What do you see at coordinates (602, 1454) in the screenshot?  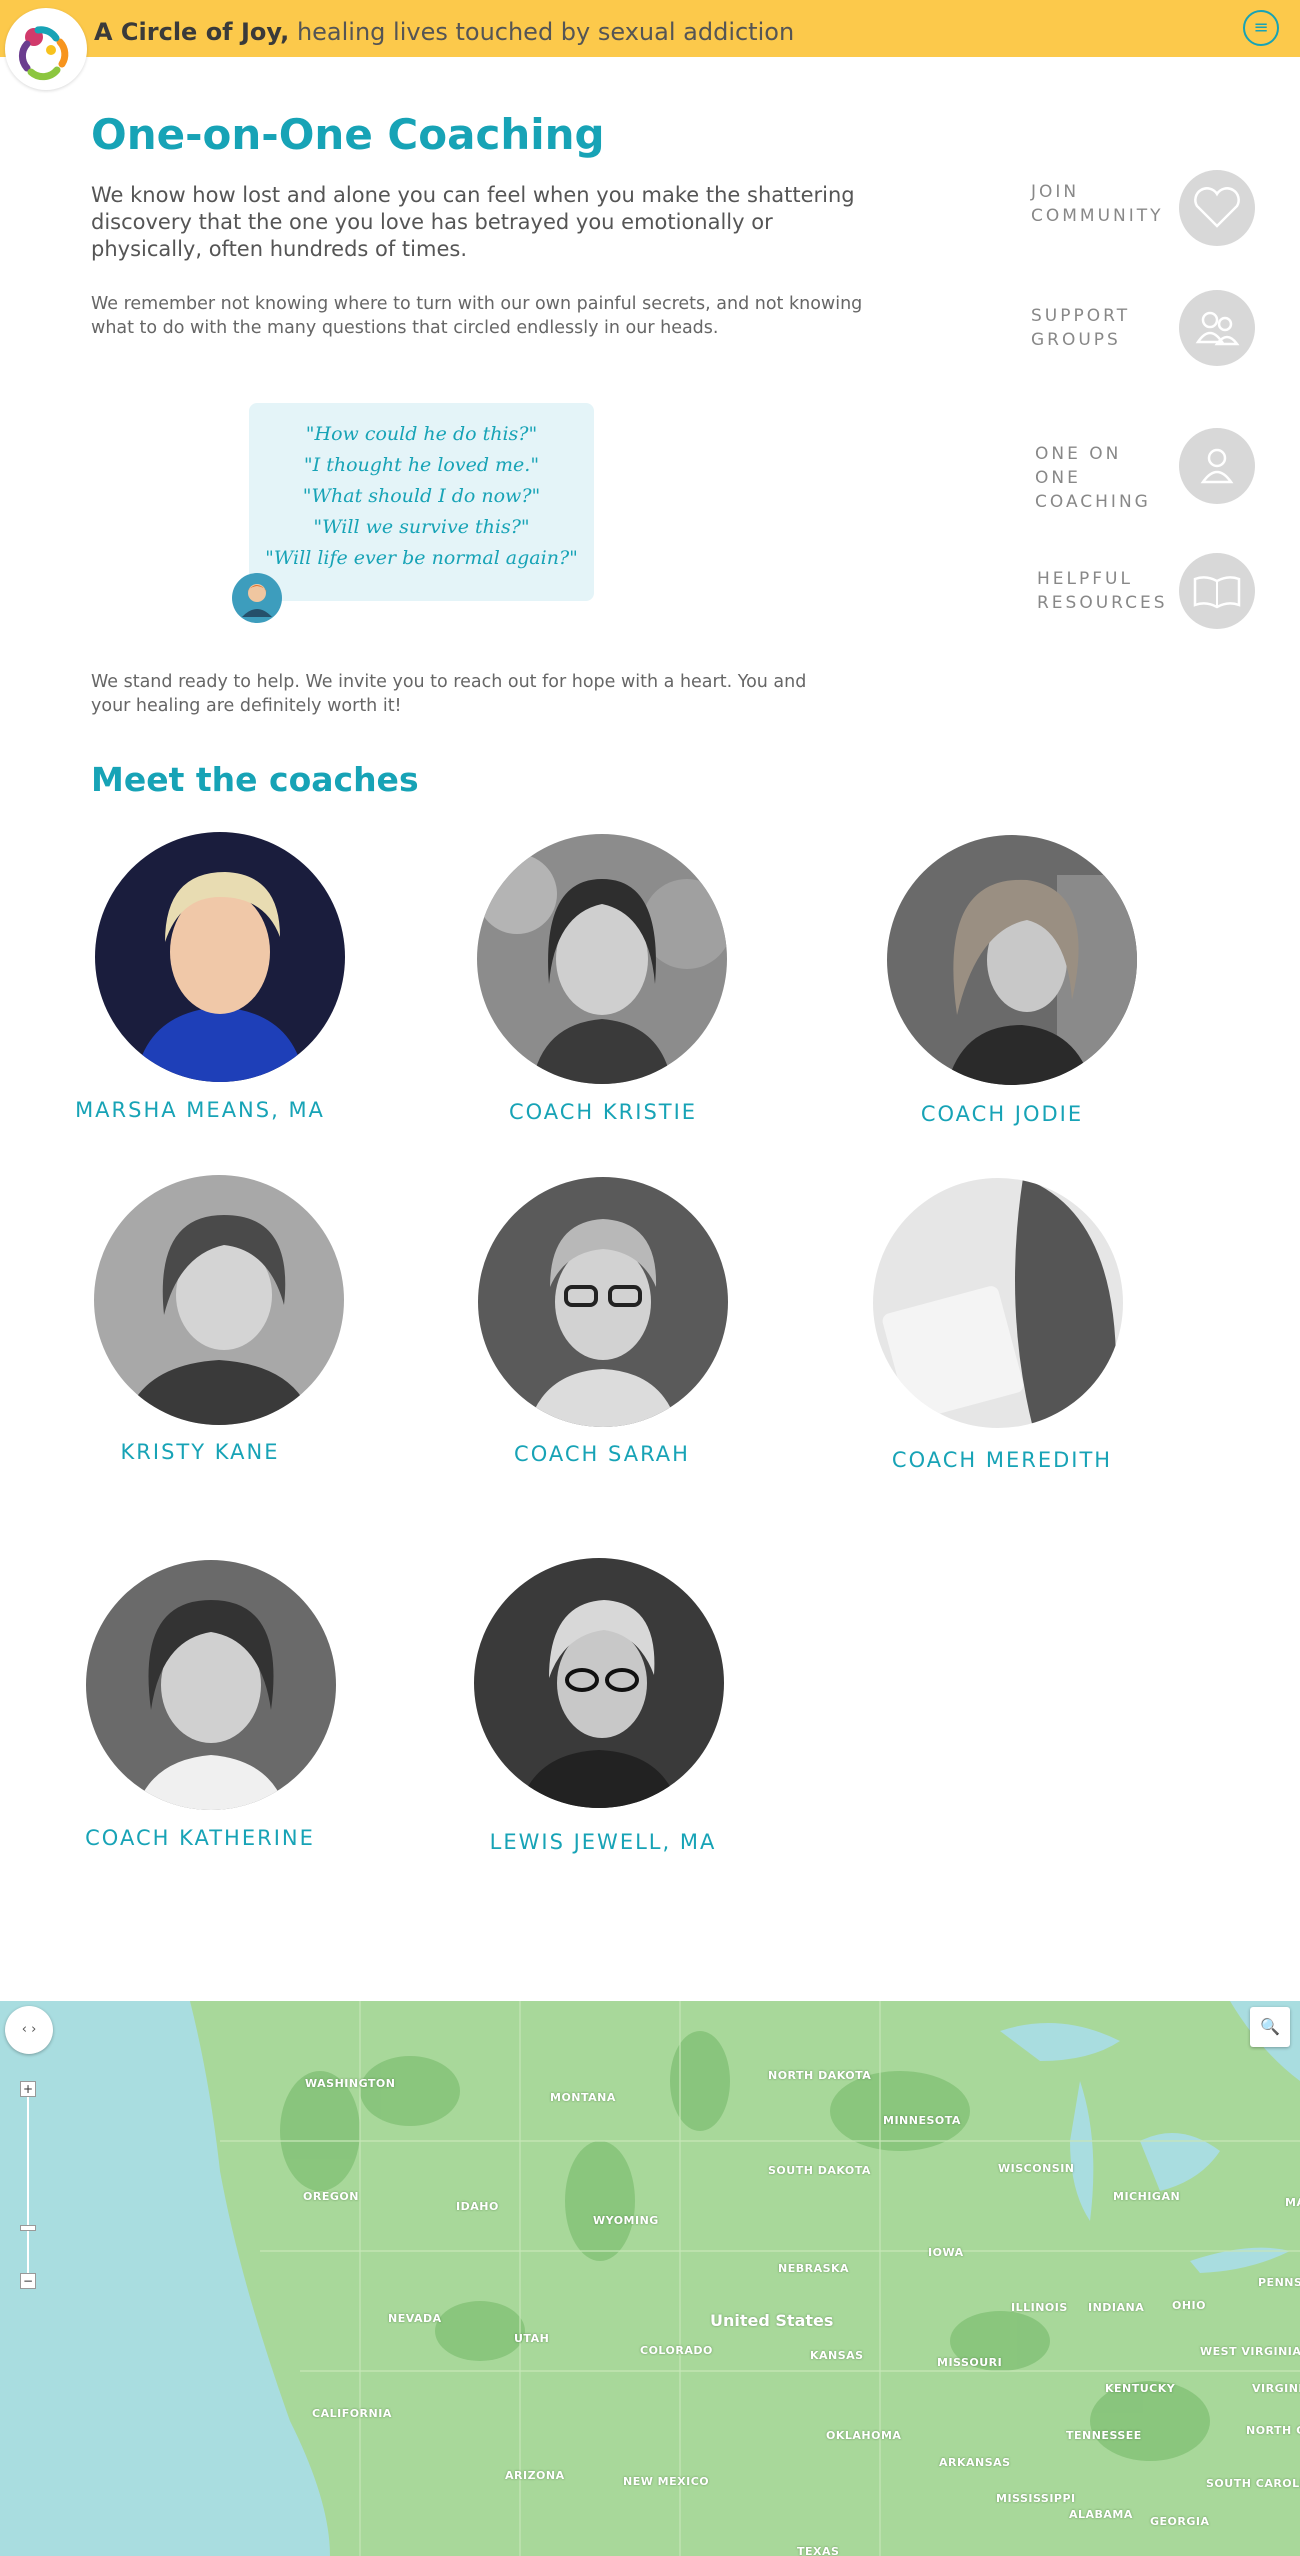 I see `coach-name: COACH SARAH` at bounding box center [602, 1454].